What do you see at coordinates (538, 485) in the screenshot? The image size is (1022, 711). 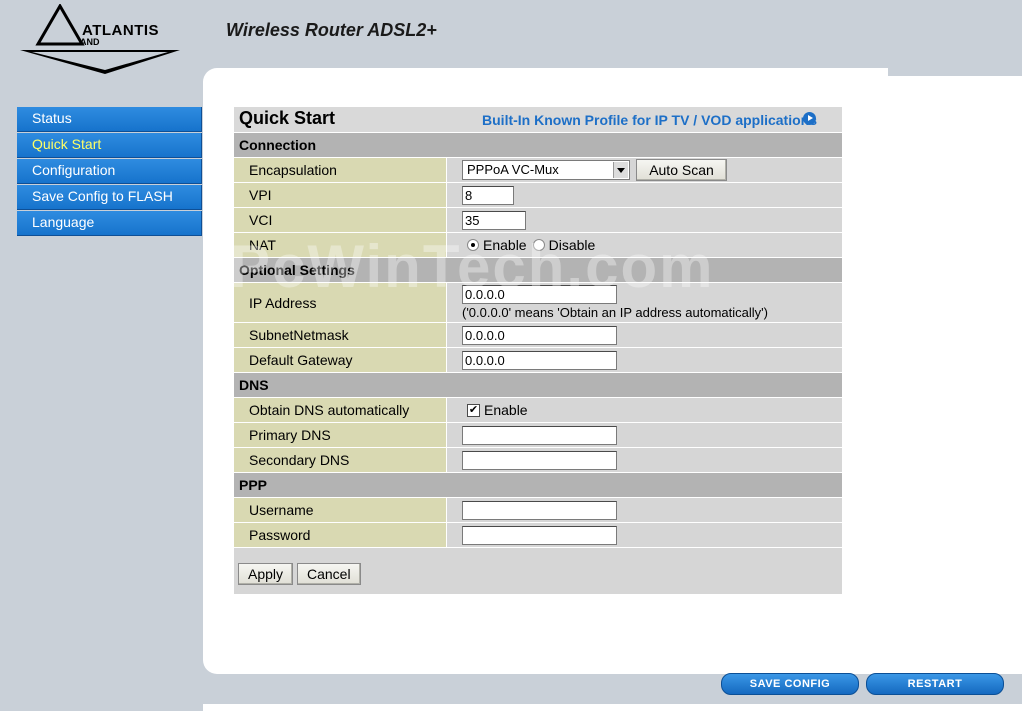 I see `section-ppp: PPP` at bounding box center [538, 485].